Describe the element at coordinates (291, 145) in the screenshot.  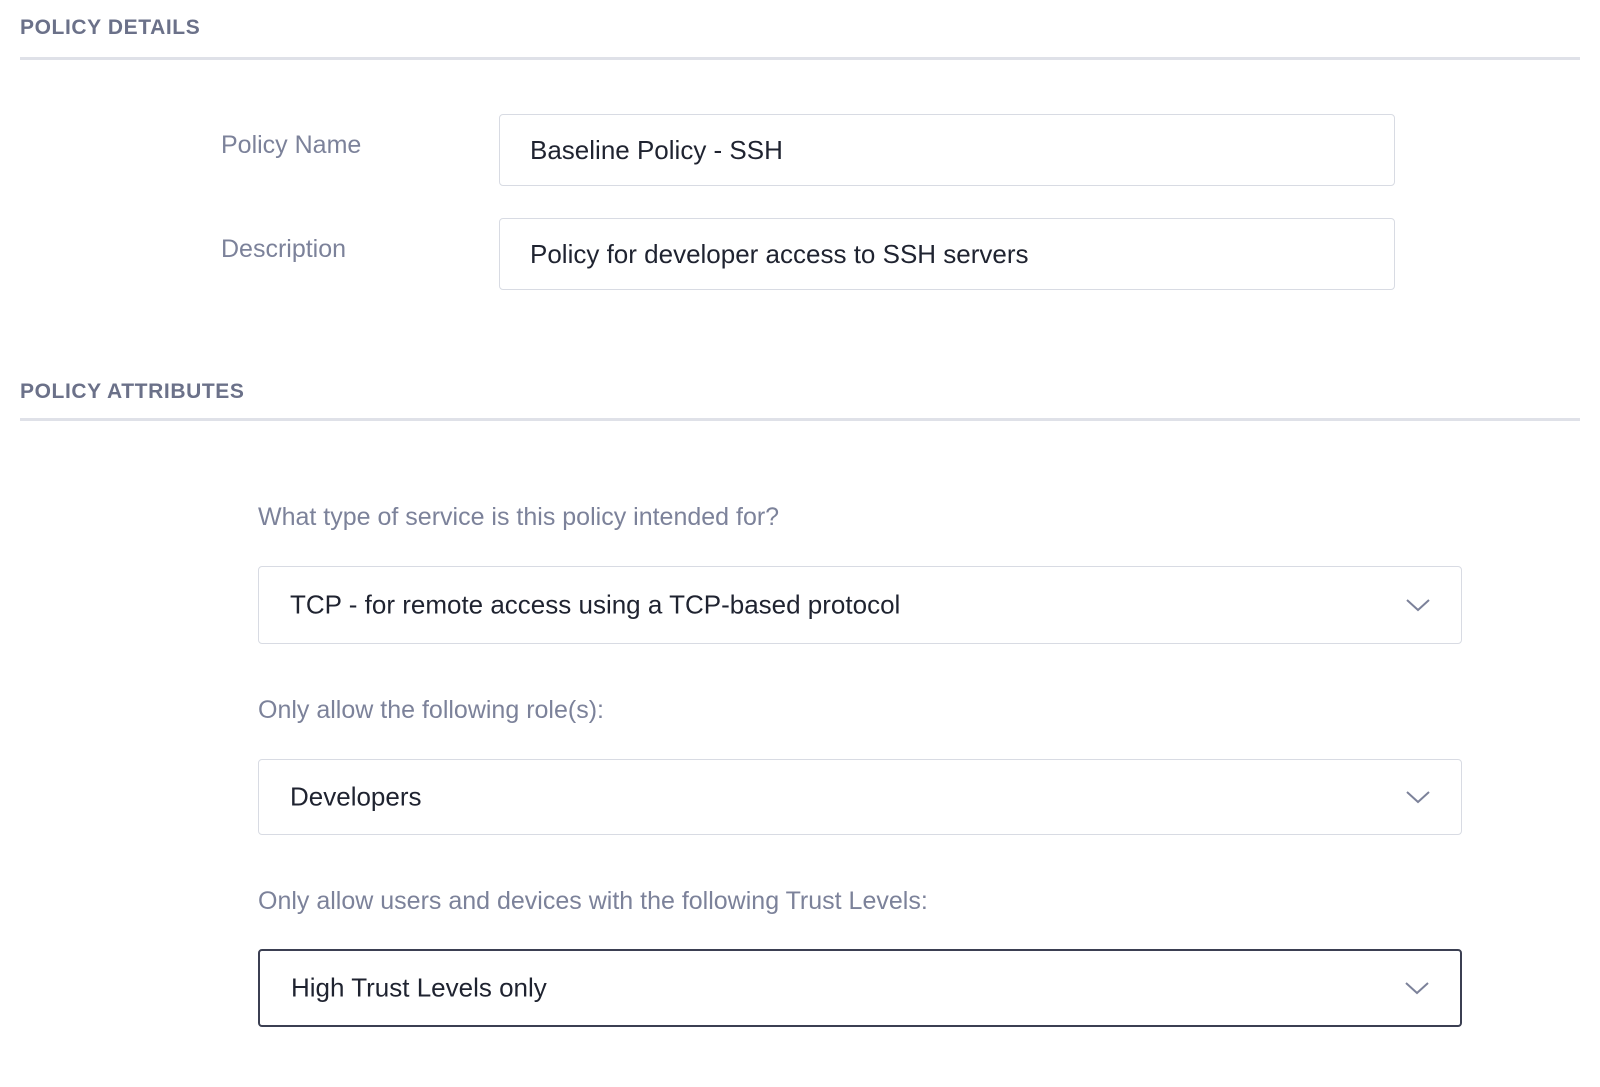
I see `policy-name-label: Policy Name` at that location.